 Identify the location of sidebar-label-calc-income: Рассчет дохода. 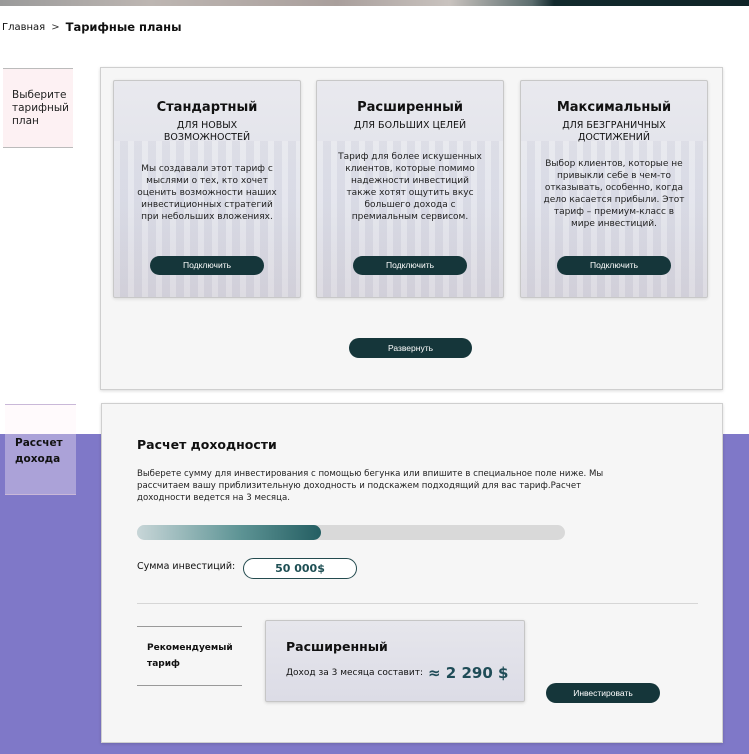
(39, 451).